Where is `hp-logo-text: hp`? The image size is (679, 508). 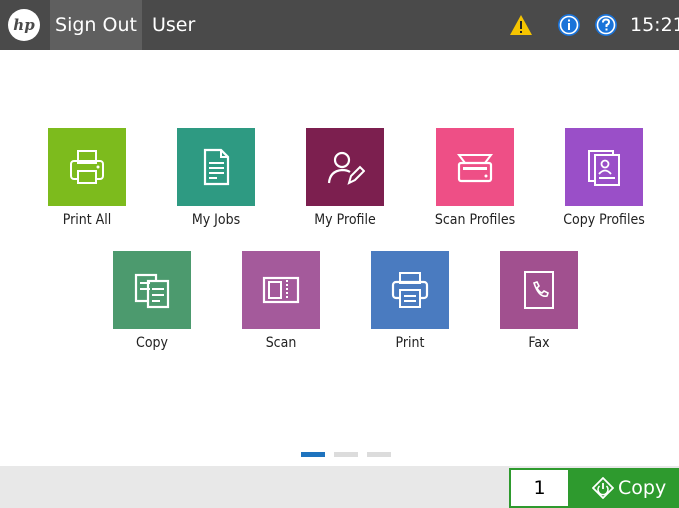 hp-logo-text: hp is located at coordinates (24, 25).